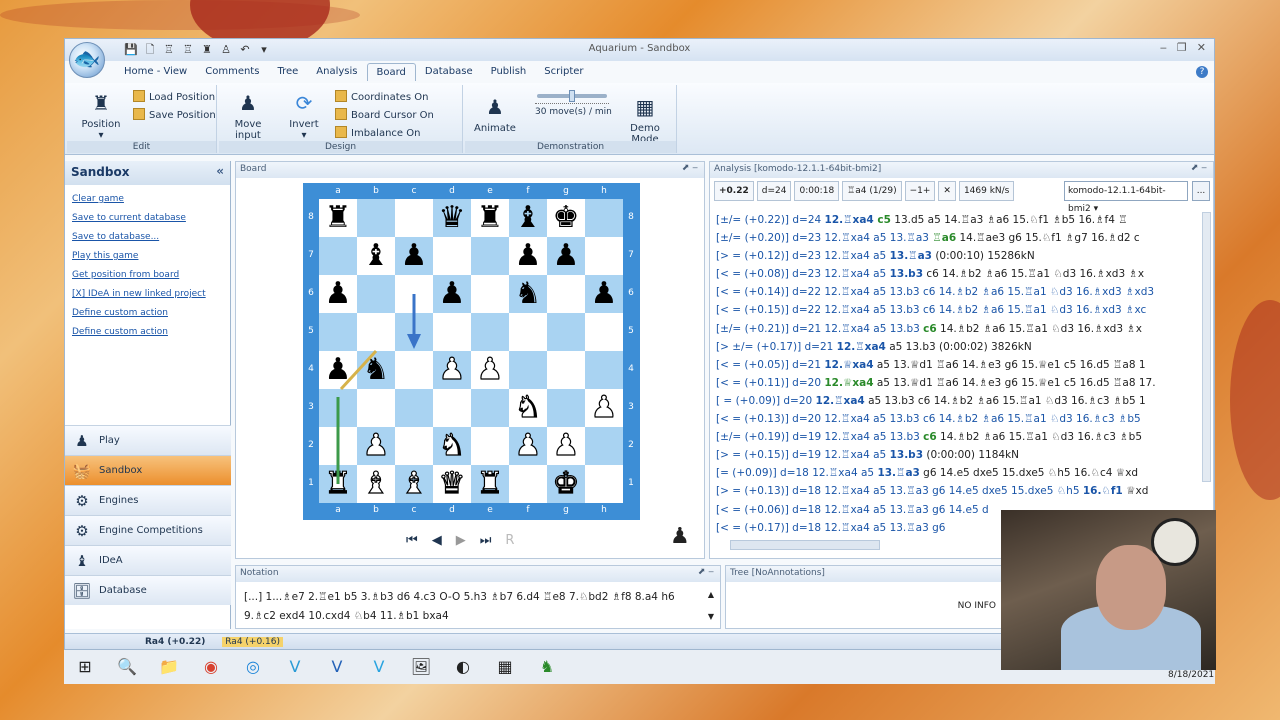 The height and width of the screenshot is (720, 1280). I want to click on help-icon: ?, so click(1202, 72).